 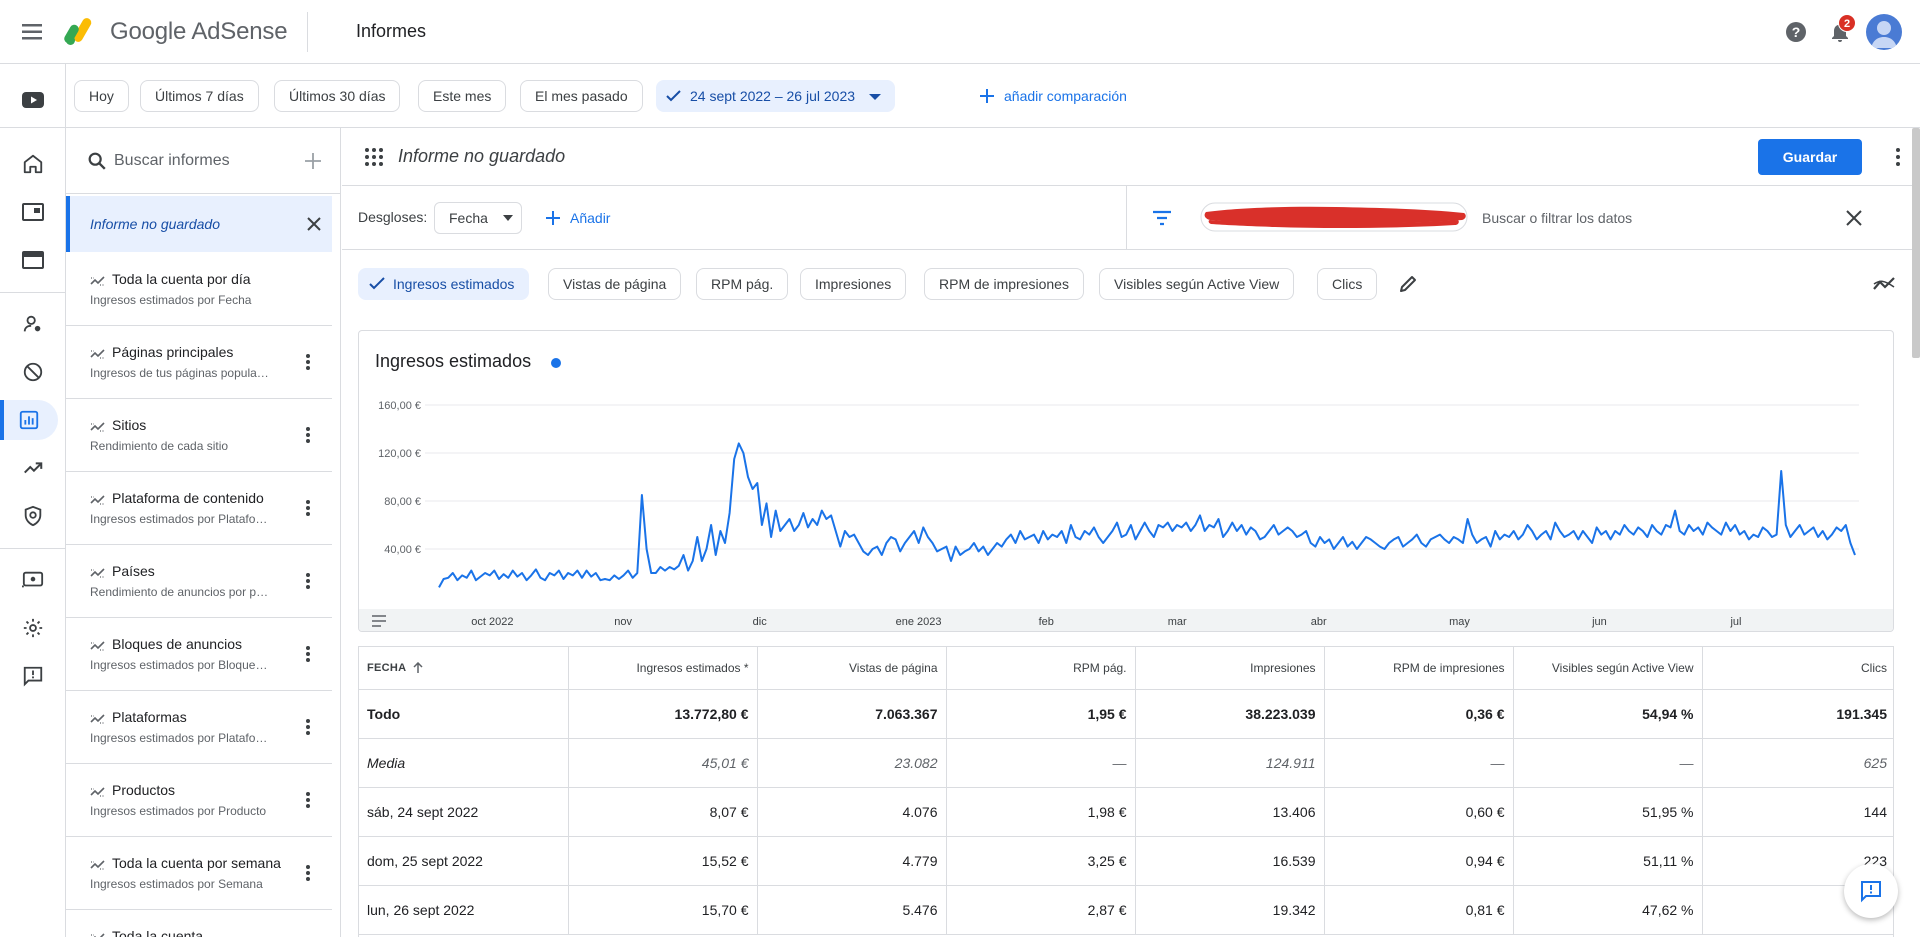 I want to click on metric-chip-label: Clics, so click(x=1347, y=284).